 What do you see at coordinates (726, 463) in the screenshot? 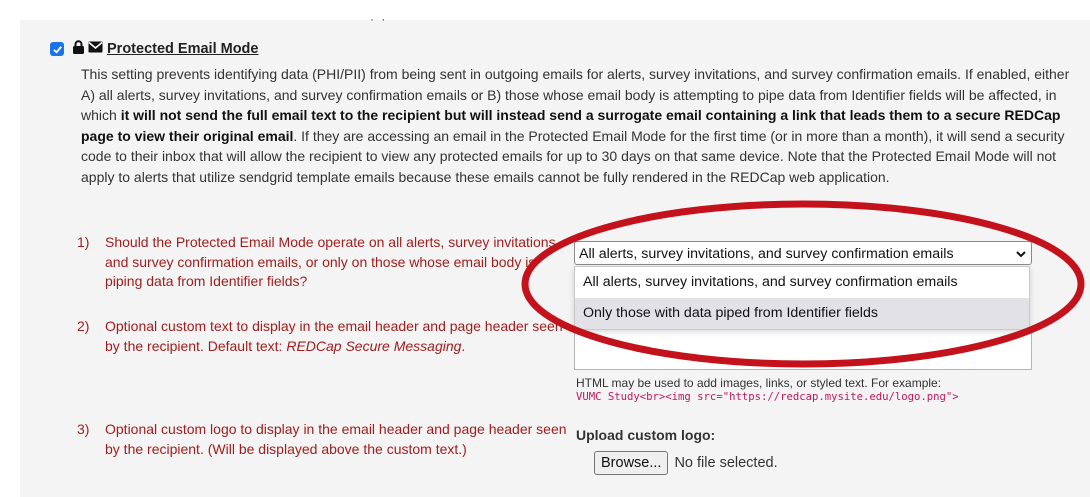
I see `file-status: No file selected.` at bounding box center [726, 463].